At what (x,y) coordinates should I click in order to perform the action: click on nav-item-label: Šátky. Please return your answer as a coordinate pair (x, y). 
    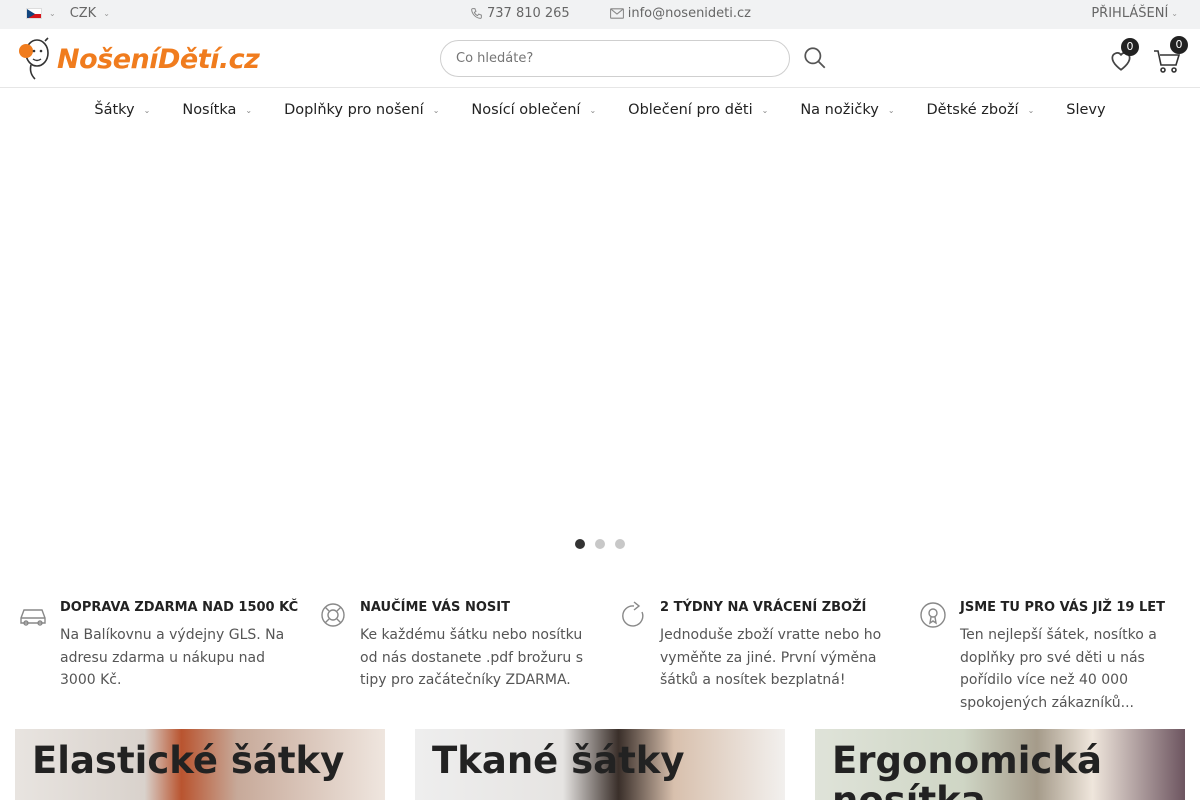
    Looking at the image, I should click on (114, 110).